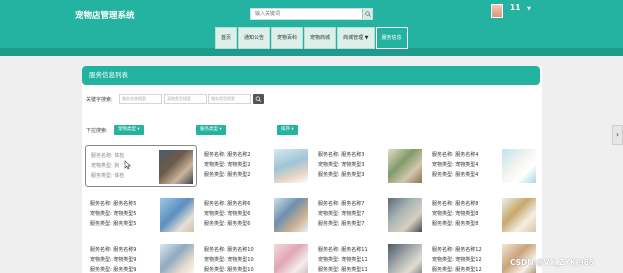  Describe the element at coordinates (391, 38) in the screenshot. I see `nav-service-info: 服务信息` at that location.